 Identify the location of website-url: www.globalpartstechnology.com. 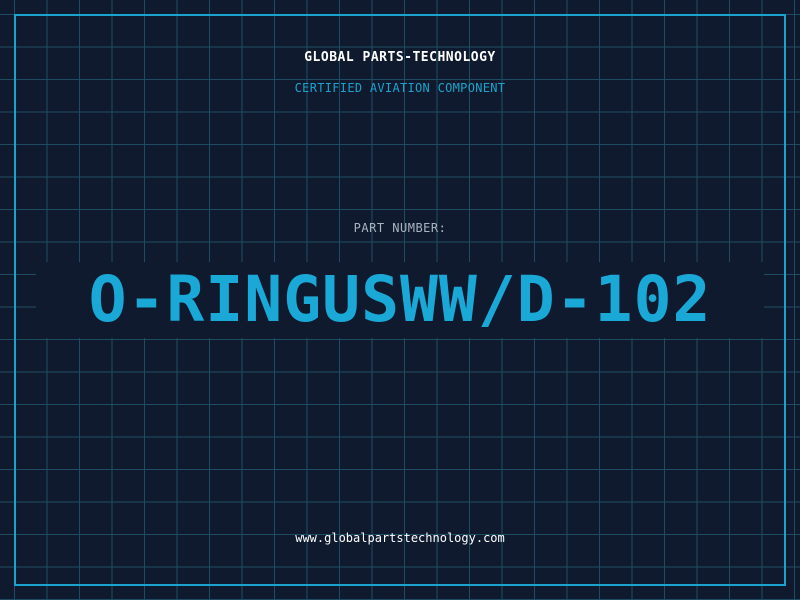
(400, 538).